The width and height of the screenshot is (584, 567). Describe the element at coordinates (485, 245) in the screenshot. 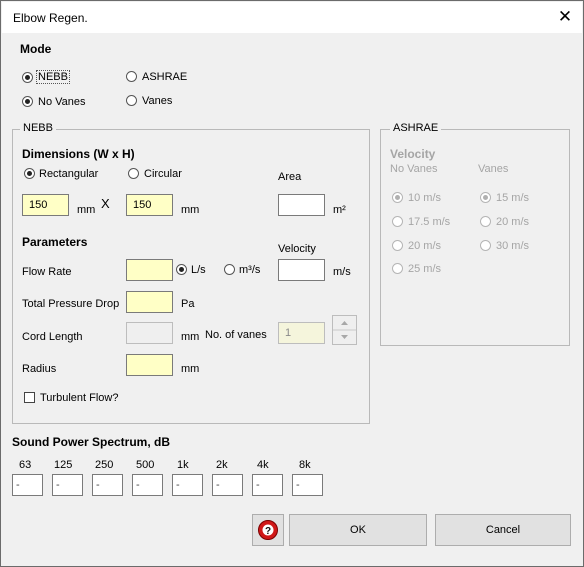

I see `ashrae-vanes-30-radio` at that location.